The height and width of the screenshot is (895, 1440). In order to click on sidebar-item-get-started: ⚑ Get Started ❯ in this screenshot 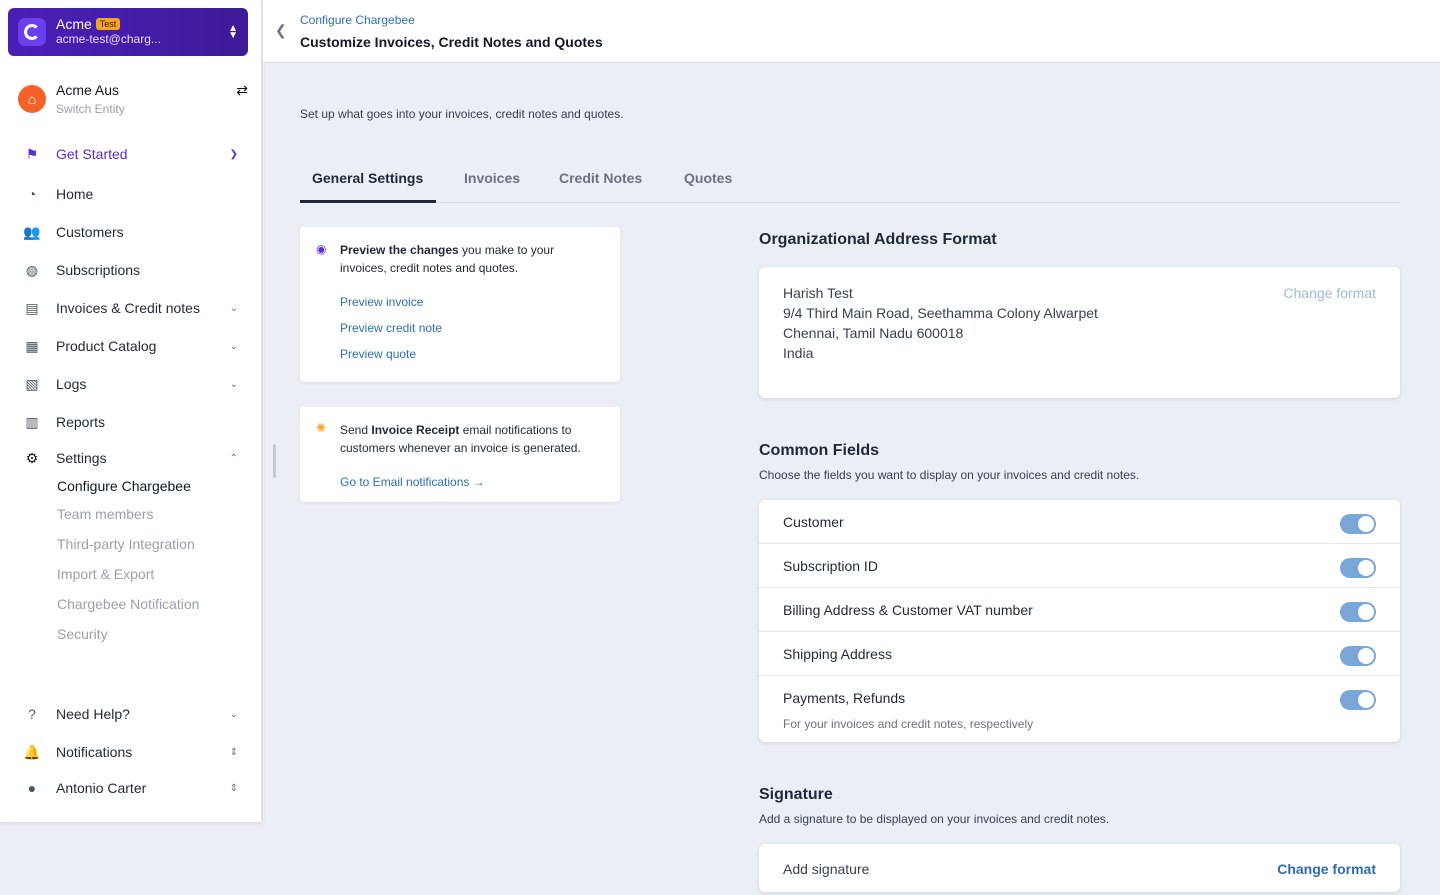, I will do `click(130, 154)`.